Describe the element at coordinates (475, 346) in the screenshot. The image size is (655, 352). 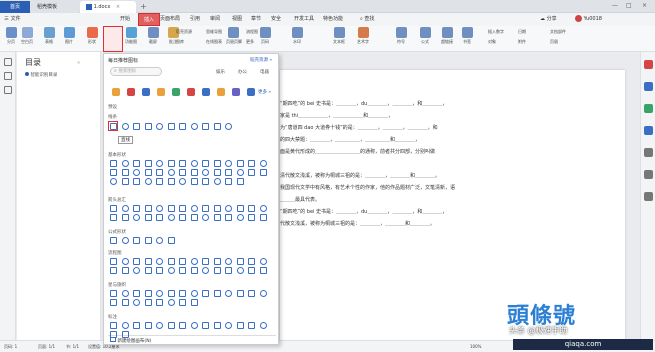
I see `zoom-level: 100%` at that location.